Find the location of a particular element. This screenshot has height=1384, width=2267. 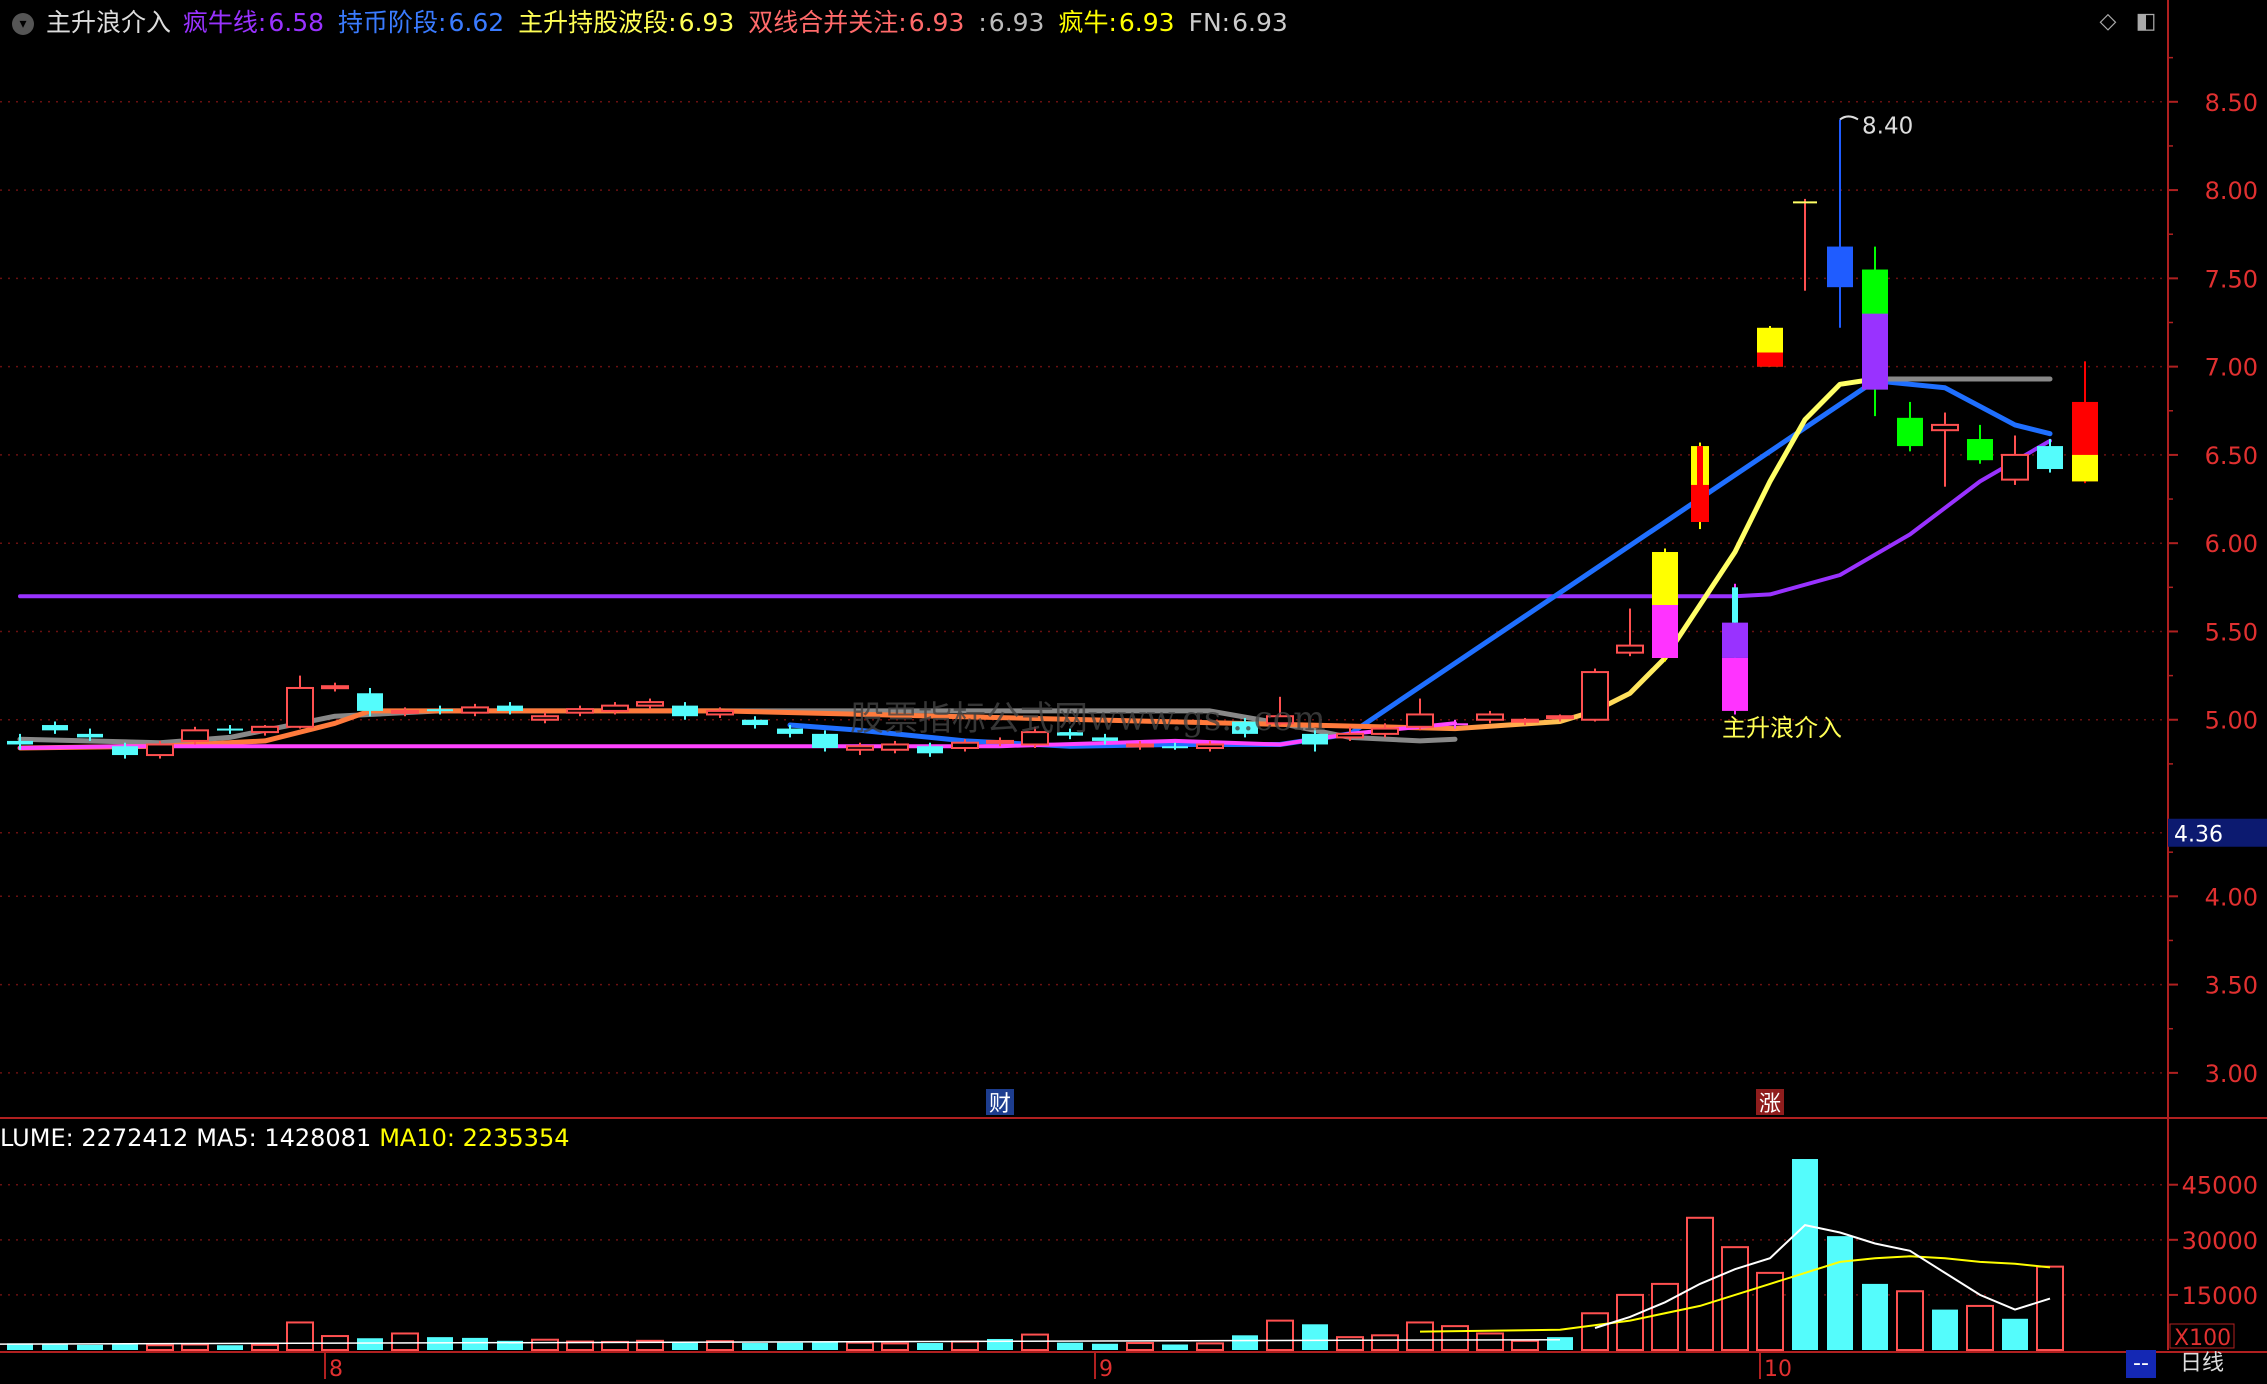

footer-left-label: -- is located at coordinates (2141, 1364).